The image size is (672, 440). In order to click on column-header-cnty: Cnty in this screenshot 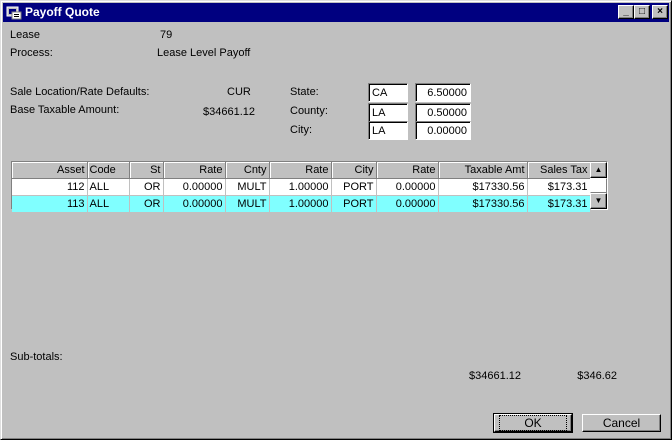, I will do `click(247, 170)`.